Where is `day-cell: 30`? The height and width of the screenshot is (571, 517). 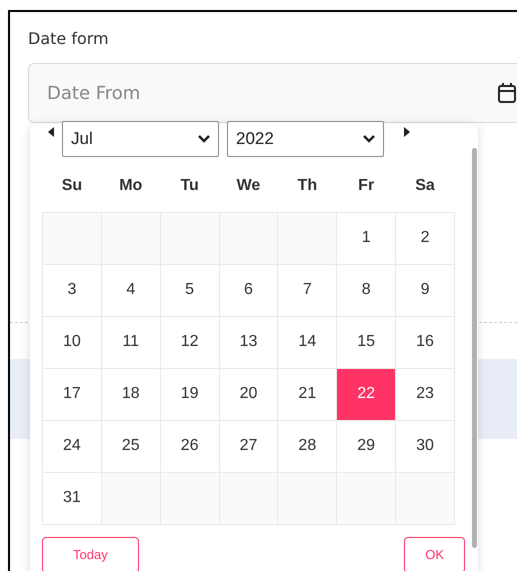 day-cell: 30 is located at coordinates (425, 446).